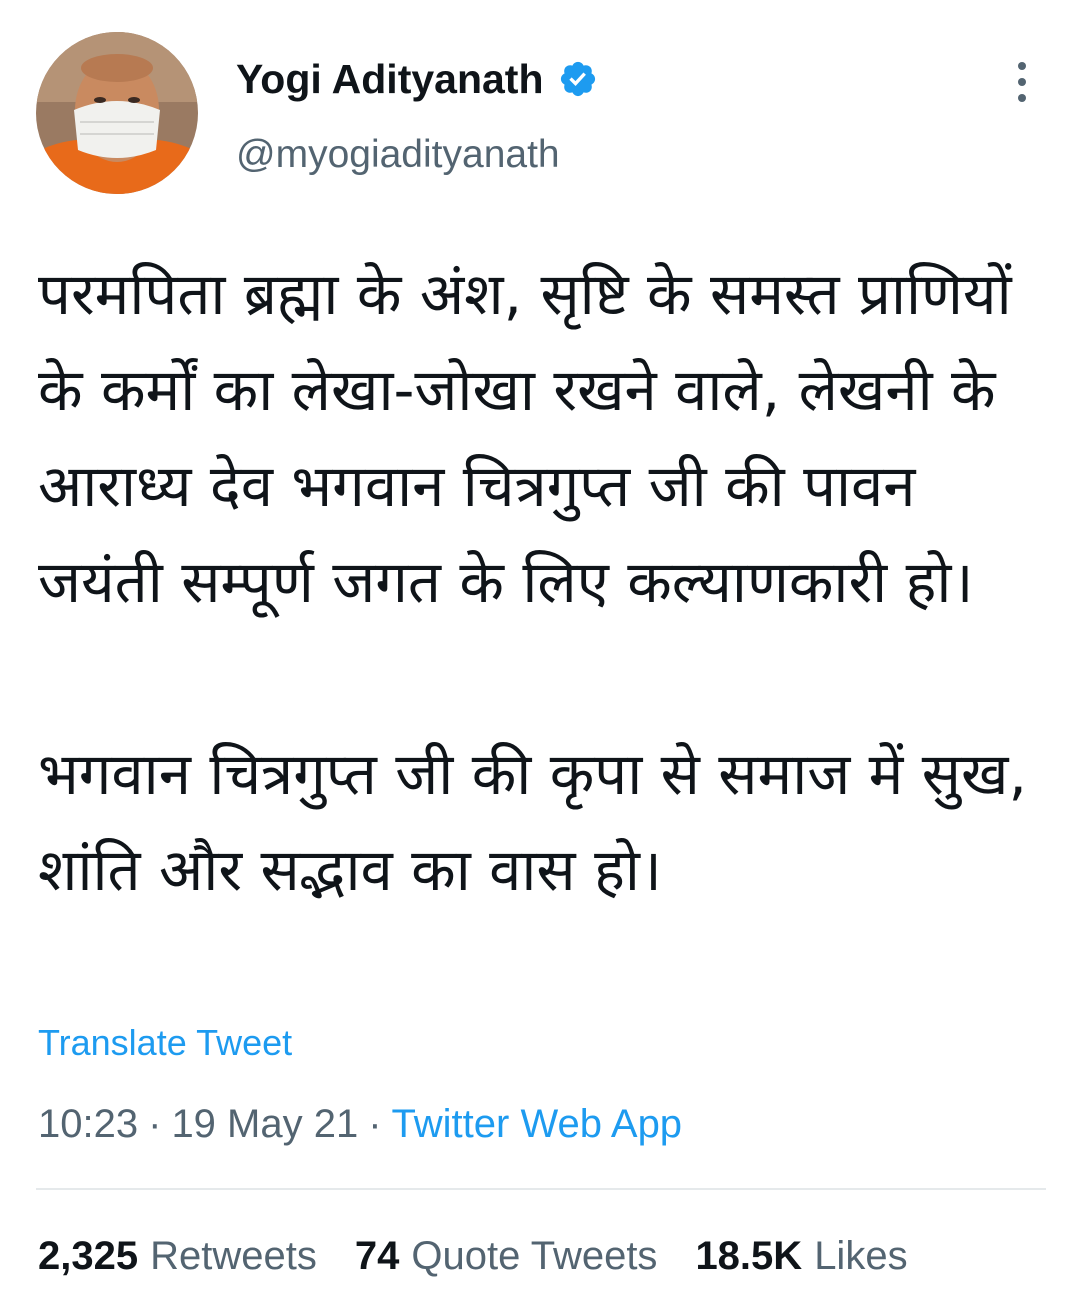 The height and width of the screenshot is (1298, 1080). Describe the element at coordinates (390, 79) in the screenshot. I see `display-name: Yogi Adityanath` at that location.